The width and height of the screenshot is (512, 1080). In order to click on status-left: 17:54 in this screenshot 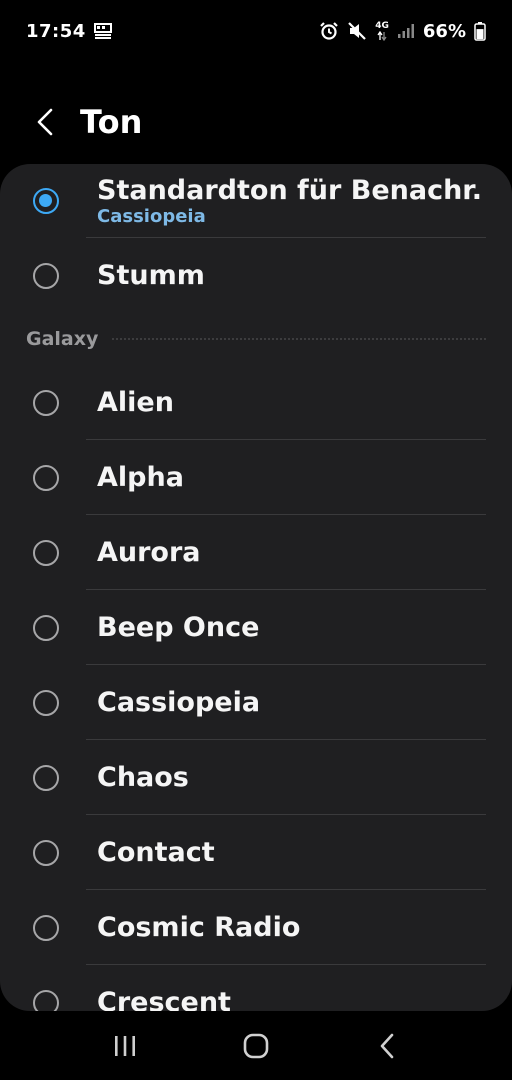, I will do `click(69, 31)`.